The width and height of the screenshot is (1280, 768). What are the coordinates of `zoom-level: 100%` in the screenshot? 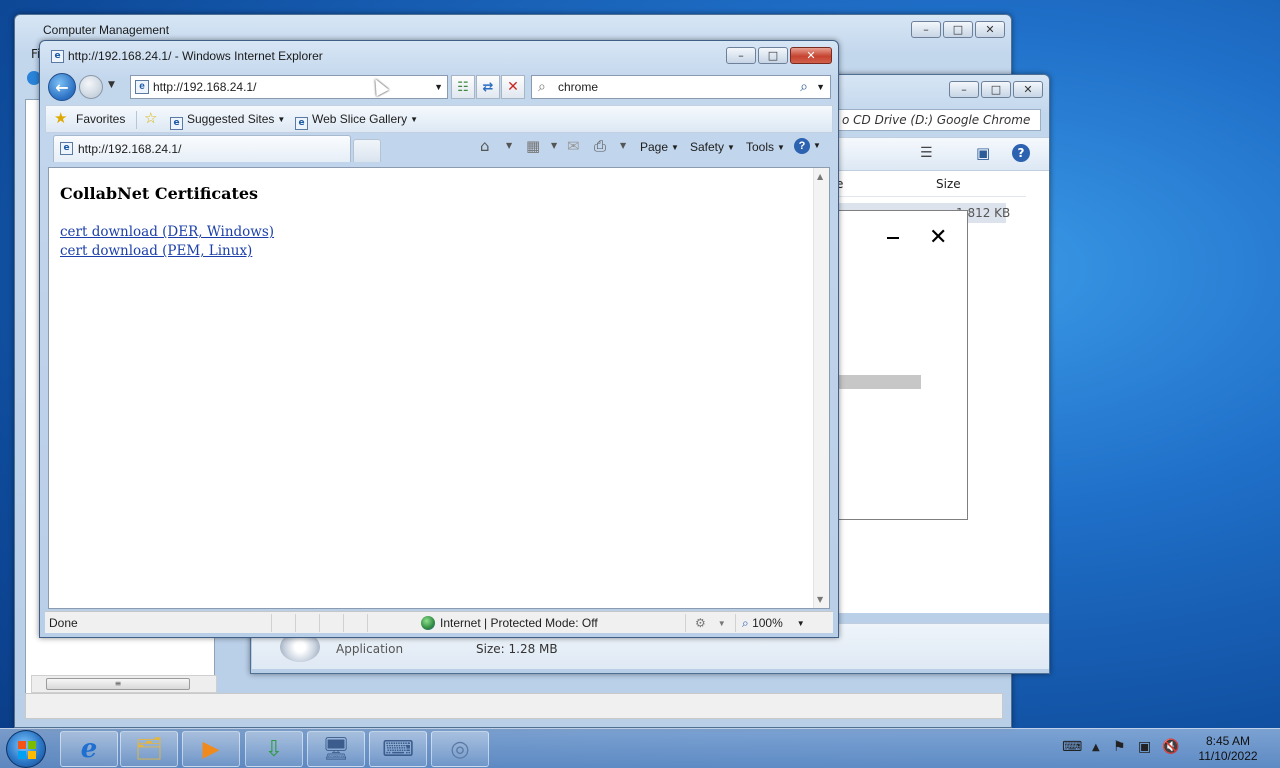 It's located at (767, 623).